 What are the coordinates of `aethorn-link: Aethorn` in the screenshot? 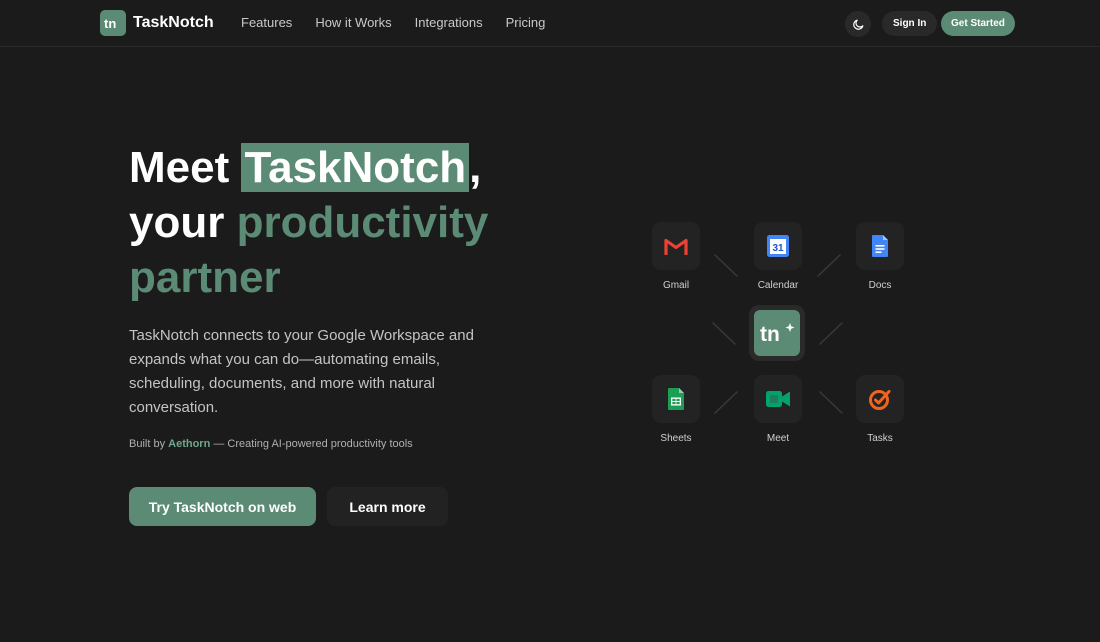 It's located at (189, 444).